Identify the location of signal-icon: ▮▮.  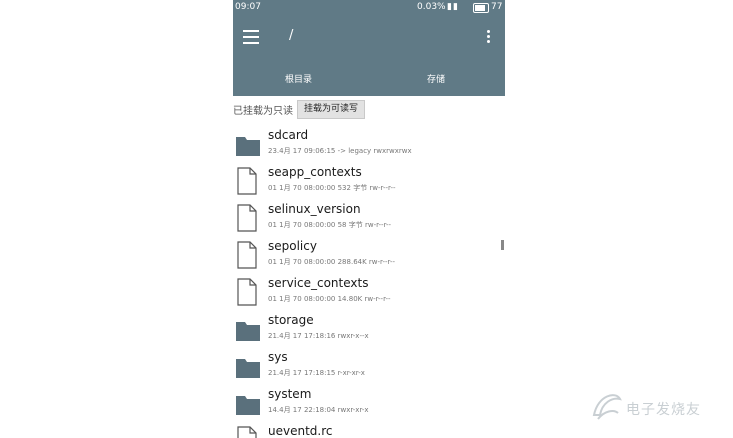
(453, 7).